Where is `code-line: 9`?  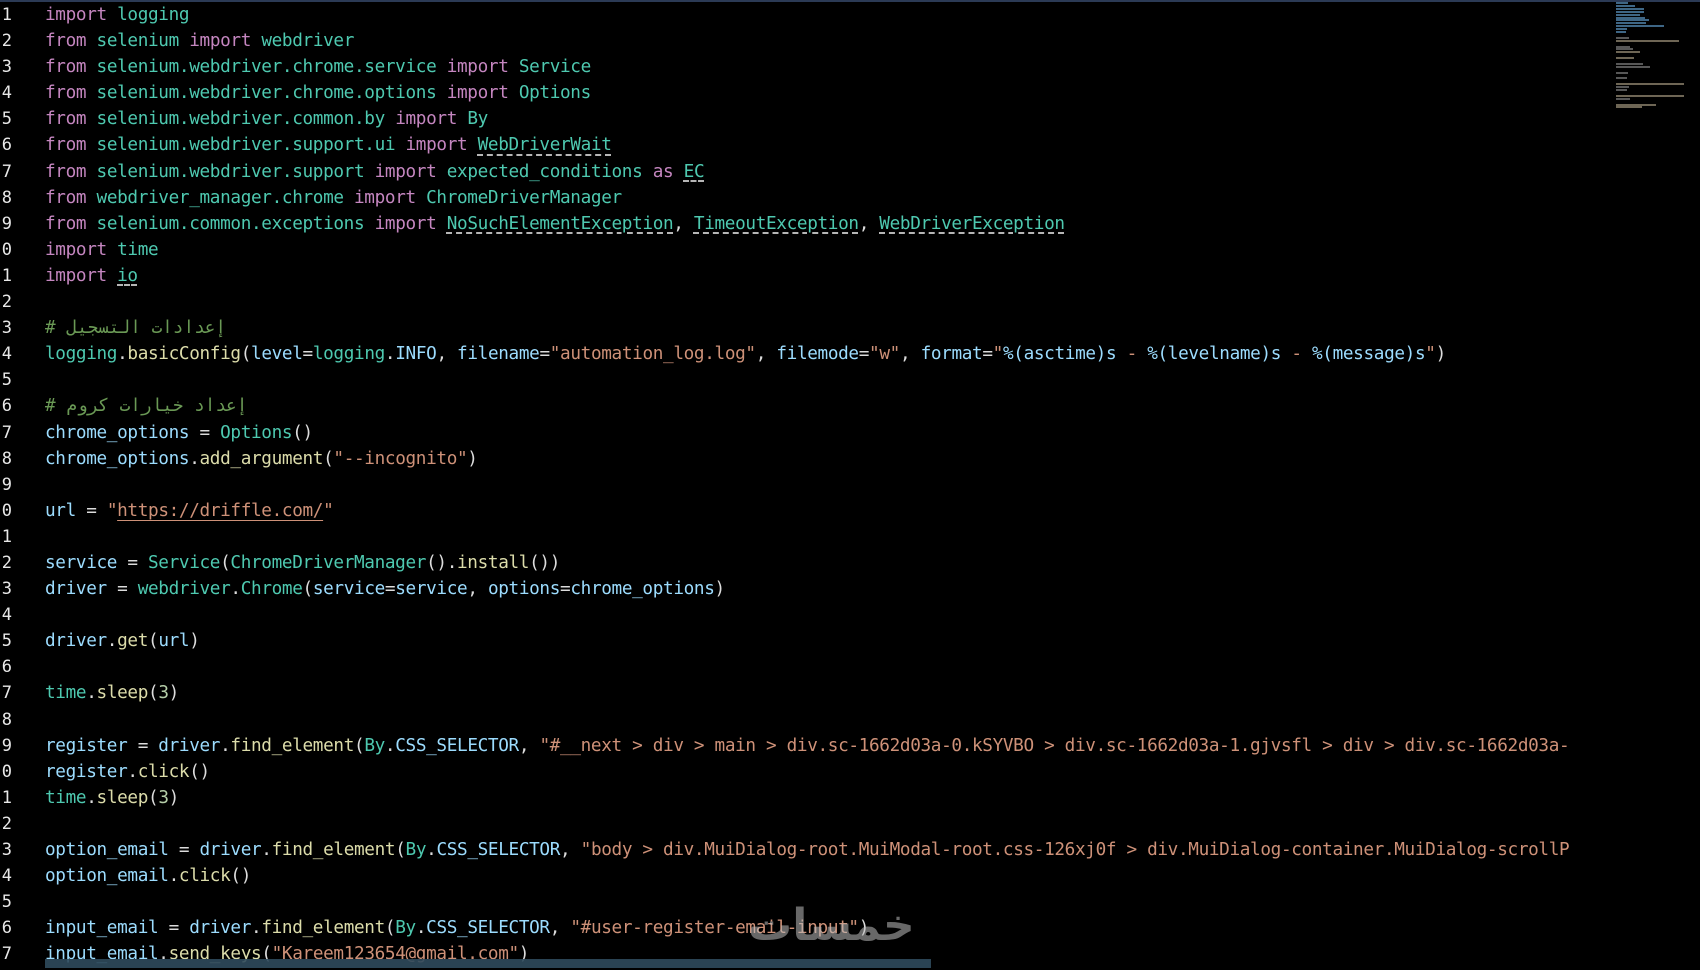 code-line: 9 is located at coordinates (805, 485).